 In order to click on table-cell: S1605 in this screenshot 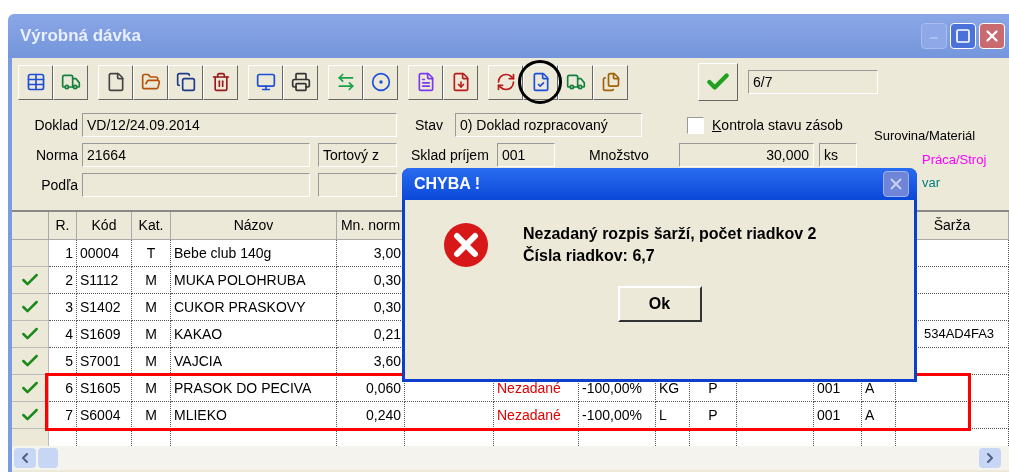, I will do `click(104, 388)`.